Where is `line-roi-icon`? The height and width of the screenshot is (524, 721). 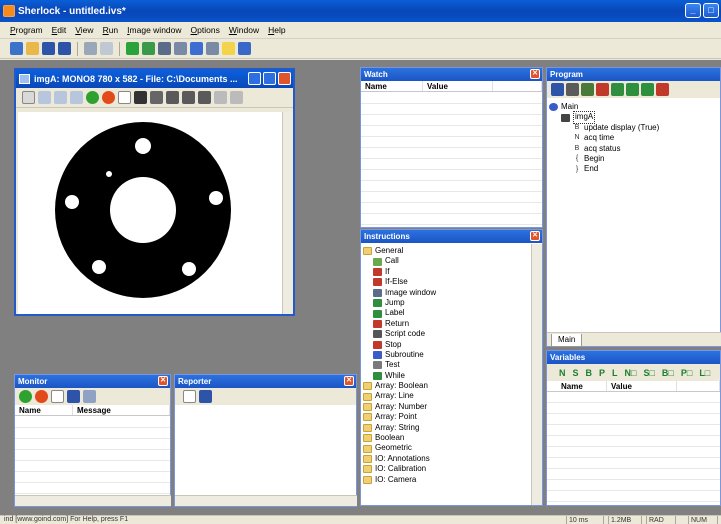
line-roi-icon is located at coordinates (236, 97).